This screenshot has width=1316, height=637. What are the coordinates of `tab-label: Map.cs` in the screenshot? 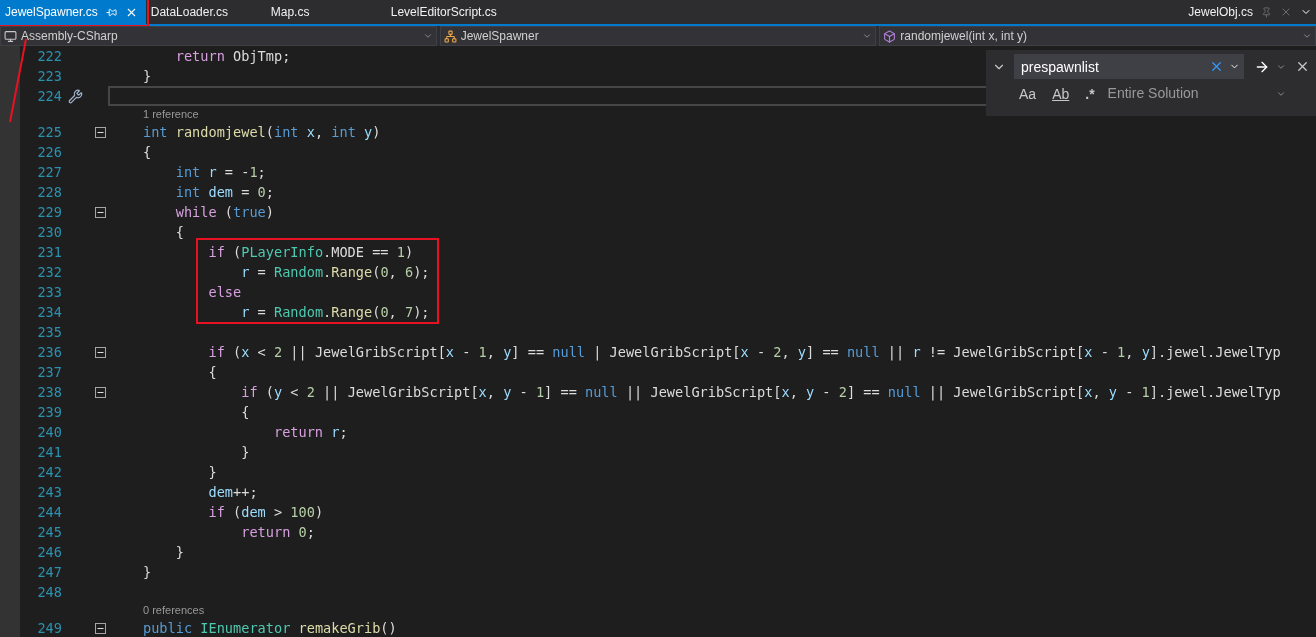 It's located at (290, 12).